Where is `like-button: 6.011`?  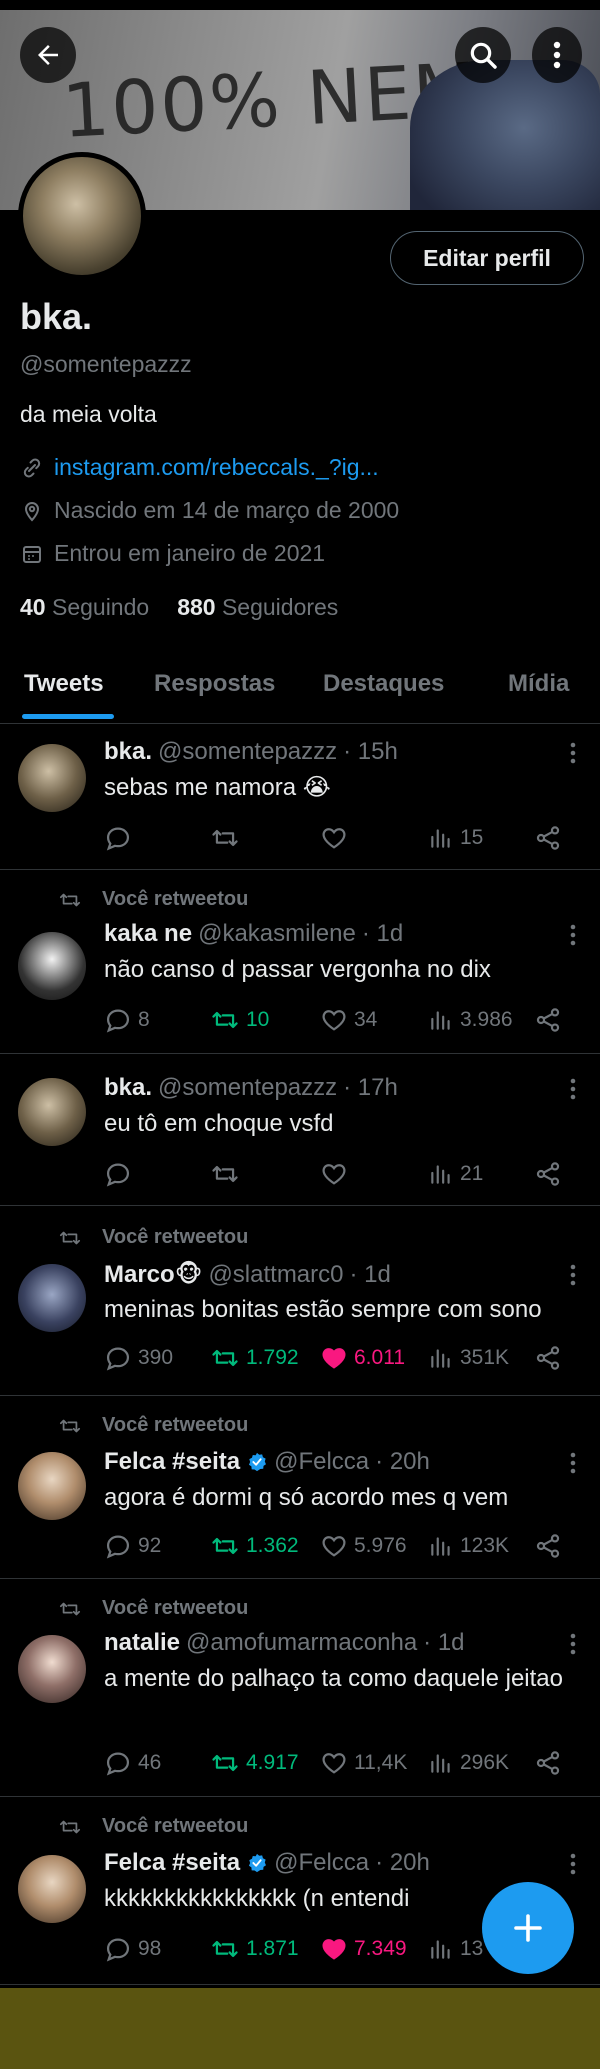 like-button: 6.011 is located at coordinates (362, 1358).